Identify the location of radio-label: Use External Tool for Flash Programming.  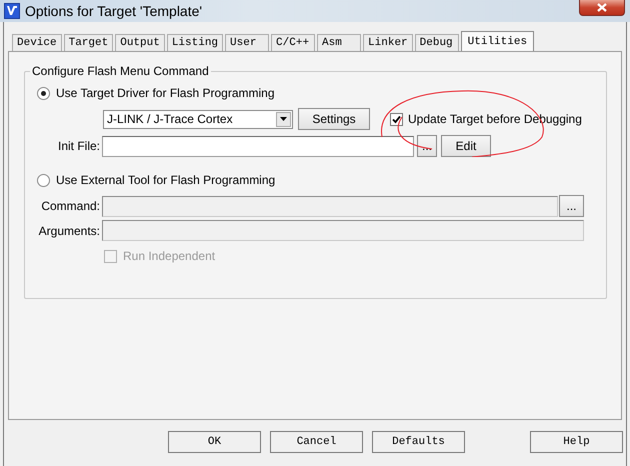
(166, 180).